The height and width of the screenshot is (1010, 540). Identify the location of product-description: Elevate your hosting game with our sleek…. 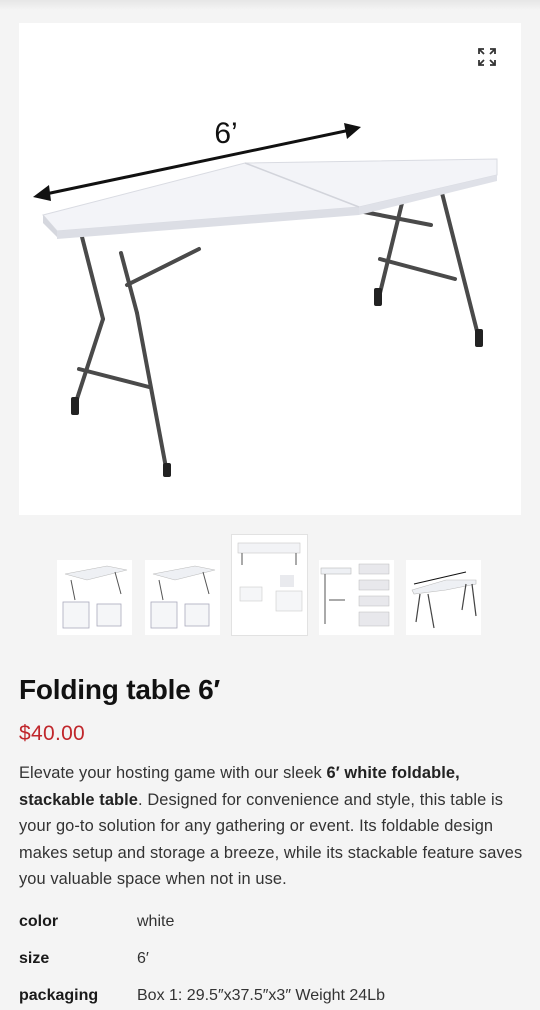
(273, 826).